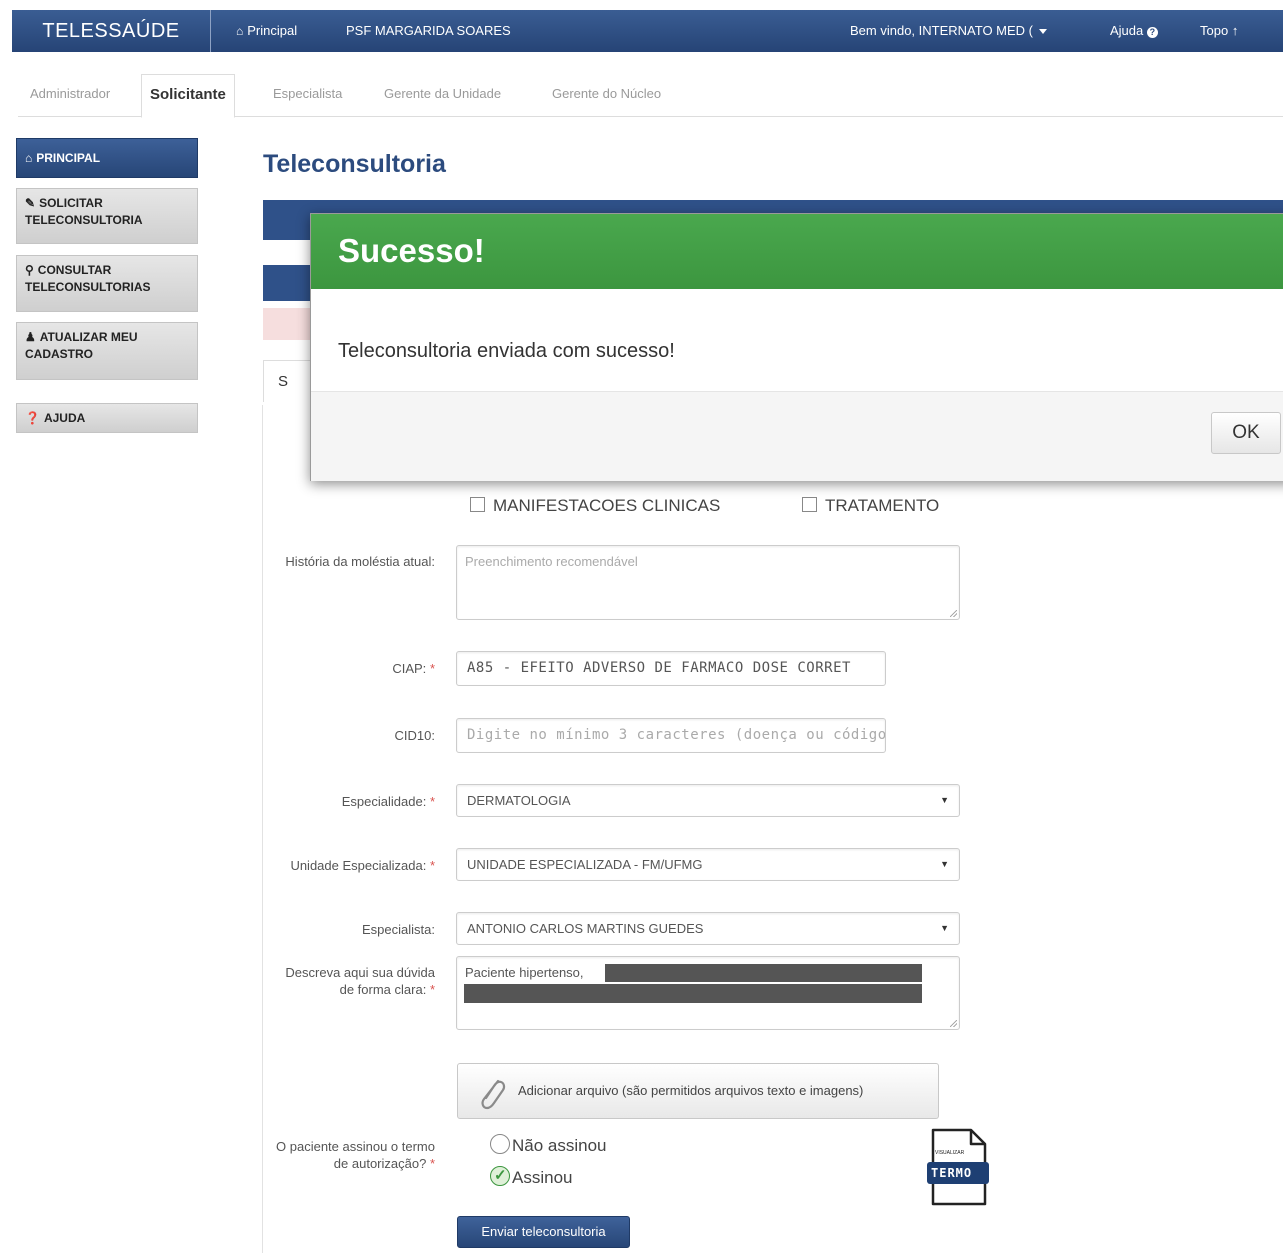  Describe the element at coordinates (107, 158) in the screenshot. I see `sidebar-item-principal: ⌂ PRINCIPAL` at that location.